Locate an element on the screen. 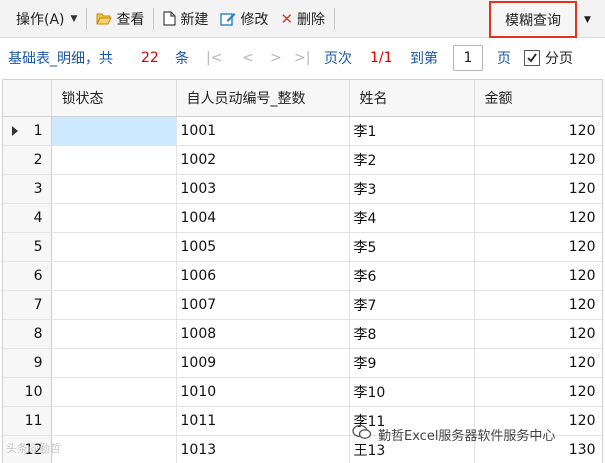 The width and height of the screenshot is (605, 463). page-unit: 页 is located at coordinates (504, 59).